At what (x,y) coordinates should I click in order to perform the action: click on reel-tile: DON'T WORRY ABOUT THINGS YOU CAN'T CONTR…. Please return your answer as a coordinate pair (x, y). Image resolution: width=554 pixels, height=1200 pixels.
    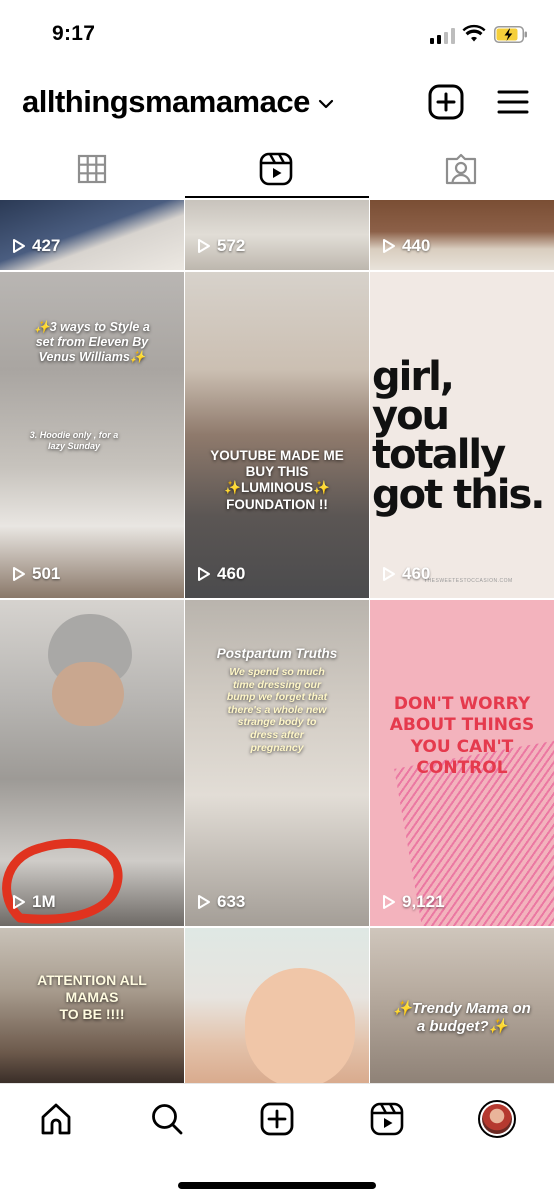
    Looking at the image, I should click on (462, 763).